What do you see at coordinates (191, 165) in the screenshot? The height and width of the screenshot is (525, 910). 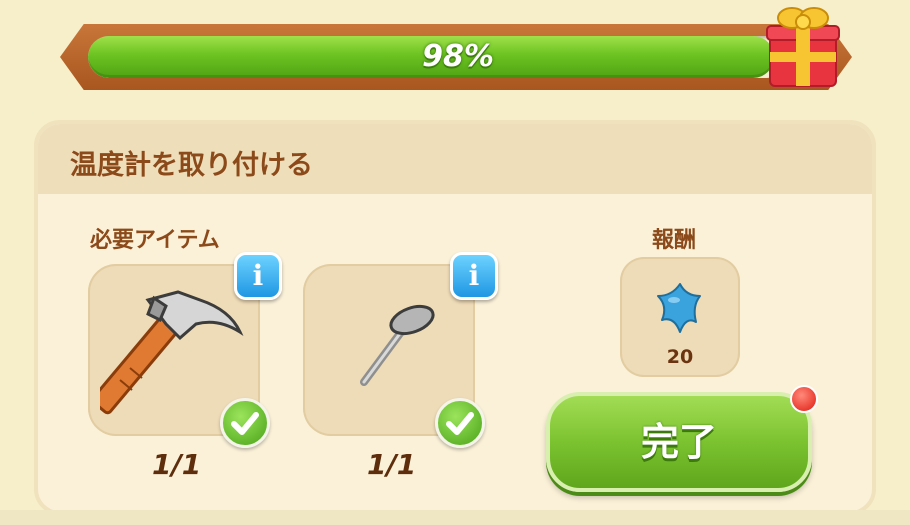 I see `quest-title: 温度計を取り付ける` at bounding box center [191, 165].